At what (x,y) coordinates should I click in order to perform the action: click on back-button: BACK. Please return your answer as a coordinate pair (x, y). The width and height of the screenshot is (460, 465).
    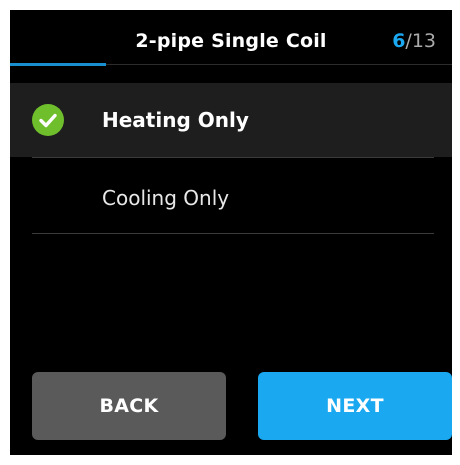
    Looking at the image, I should click on (129, 406).